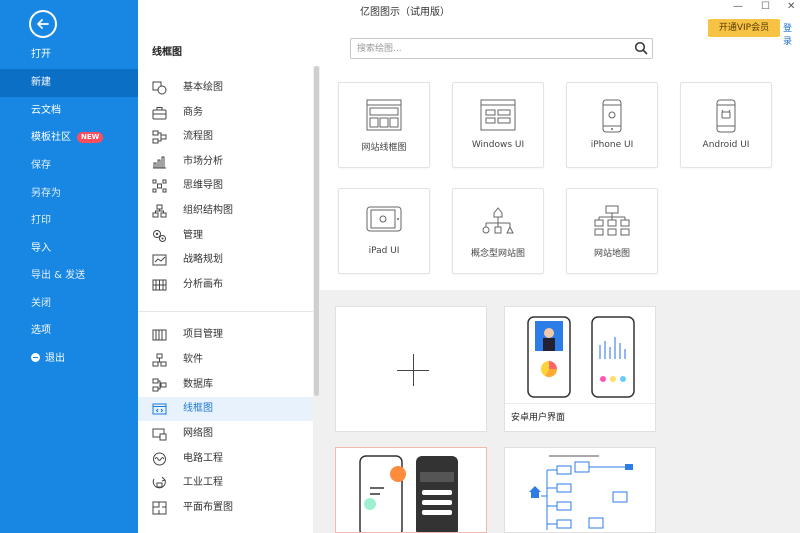 The image size is (800, 533). I want to click on category-market-analysis: 市场分析, so click(225, 162).